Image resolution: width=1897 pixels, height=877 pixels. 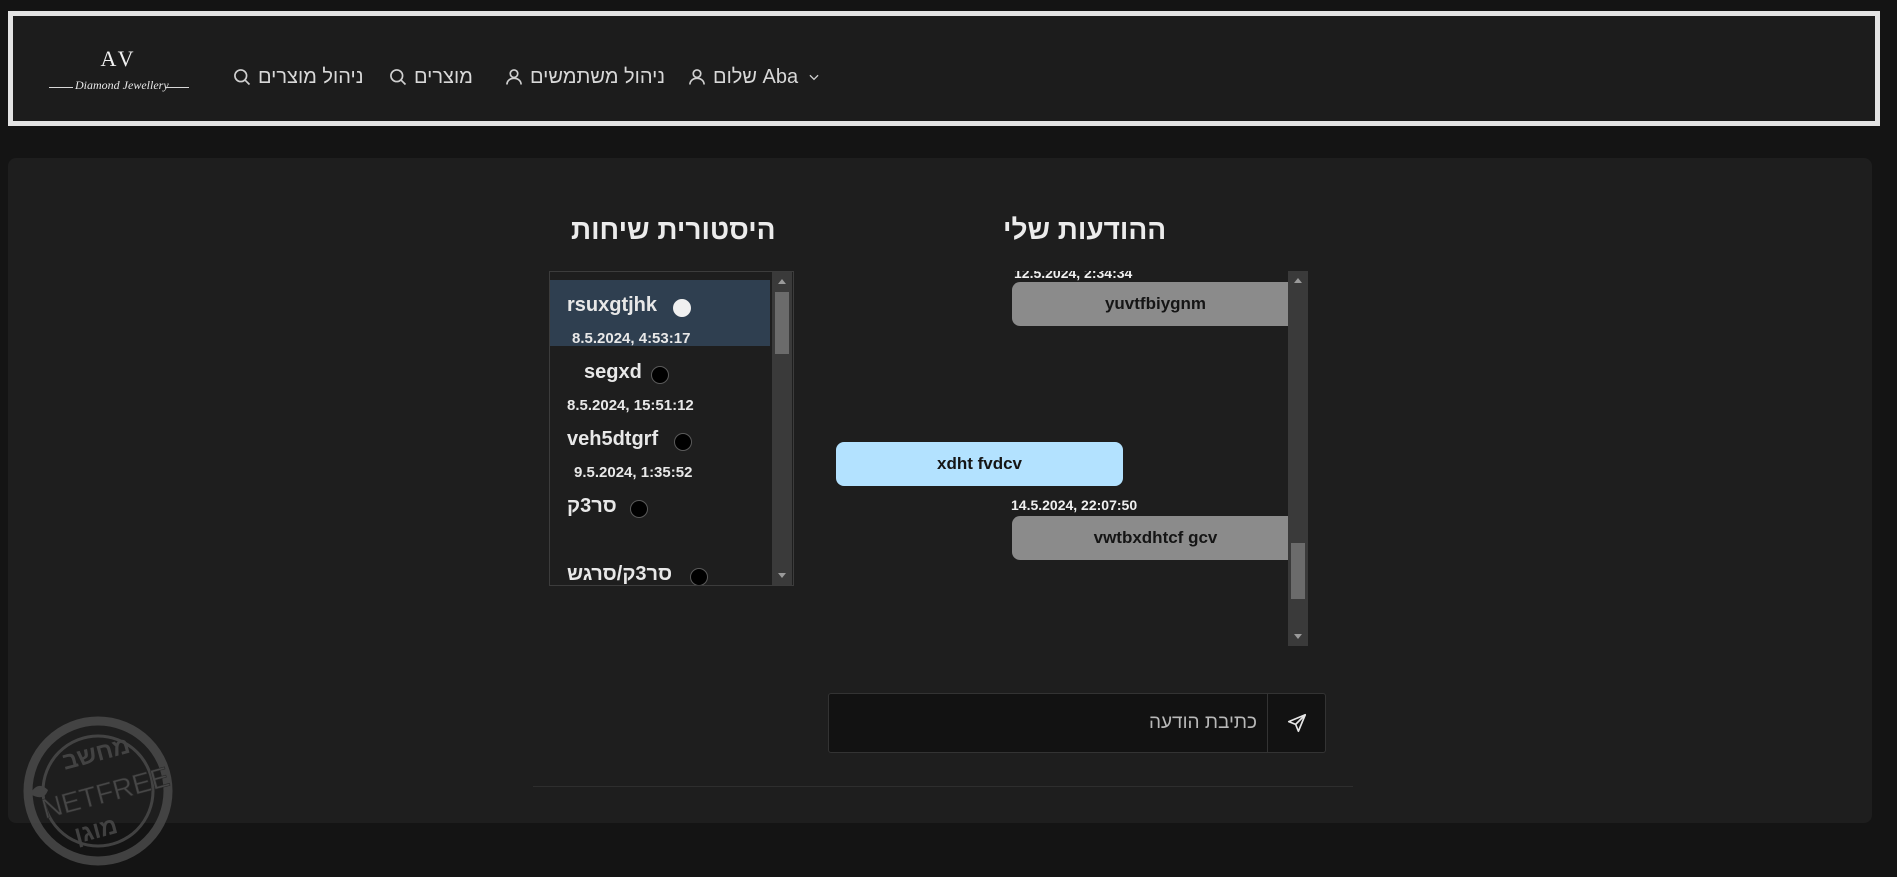 What do you see at coordinates (1155, 538) in the screenshot?
I see `message-bubble-received: vwtbxdhtcf gcv` at bounding box center [1155, 538].